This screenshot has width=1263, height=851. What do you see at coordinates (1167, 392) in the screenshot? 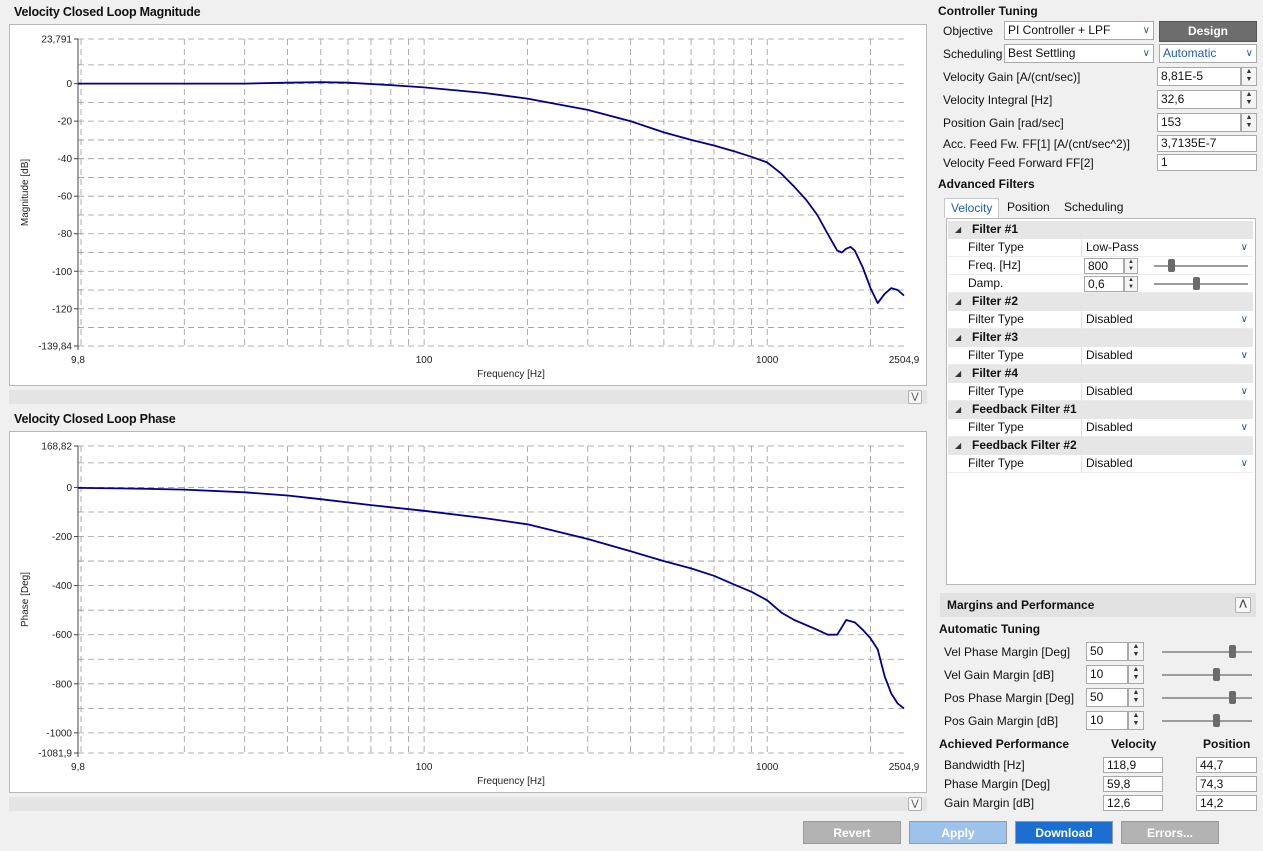
I see `filter4-type-select: Disabled ∨` at bounding box center [1167, 392].